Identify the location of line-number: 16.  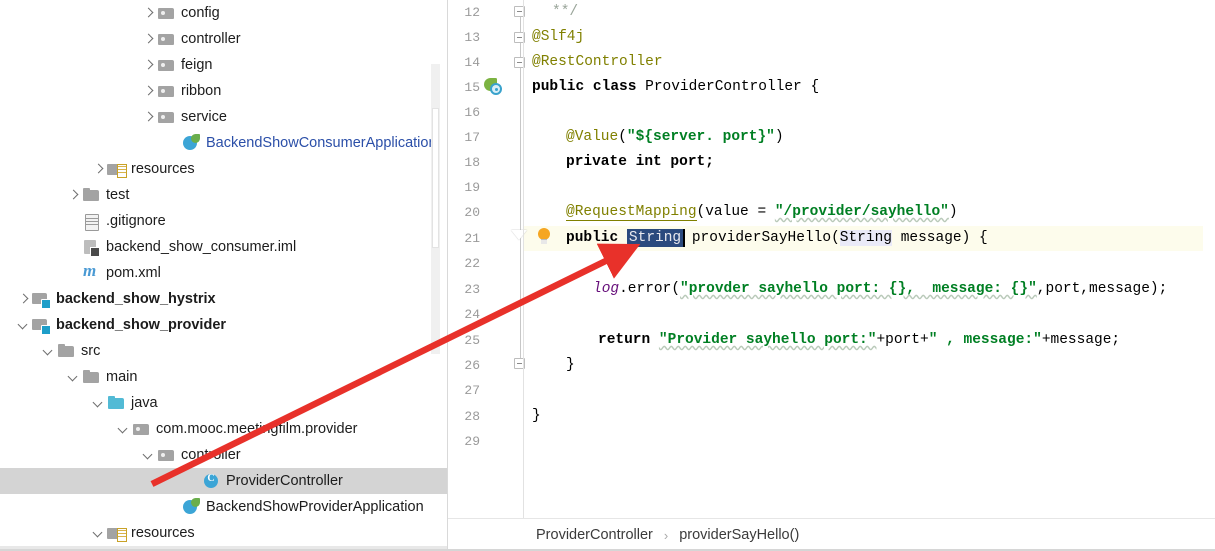
(472, 112).